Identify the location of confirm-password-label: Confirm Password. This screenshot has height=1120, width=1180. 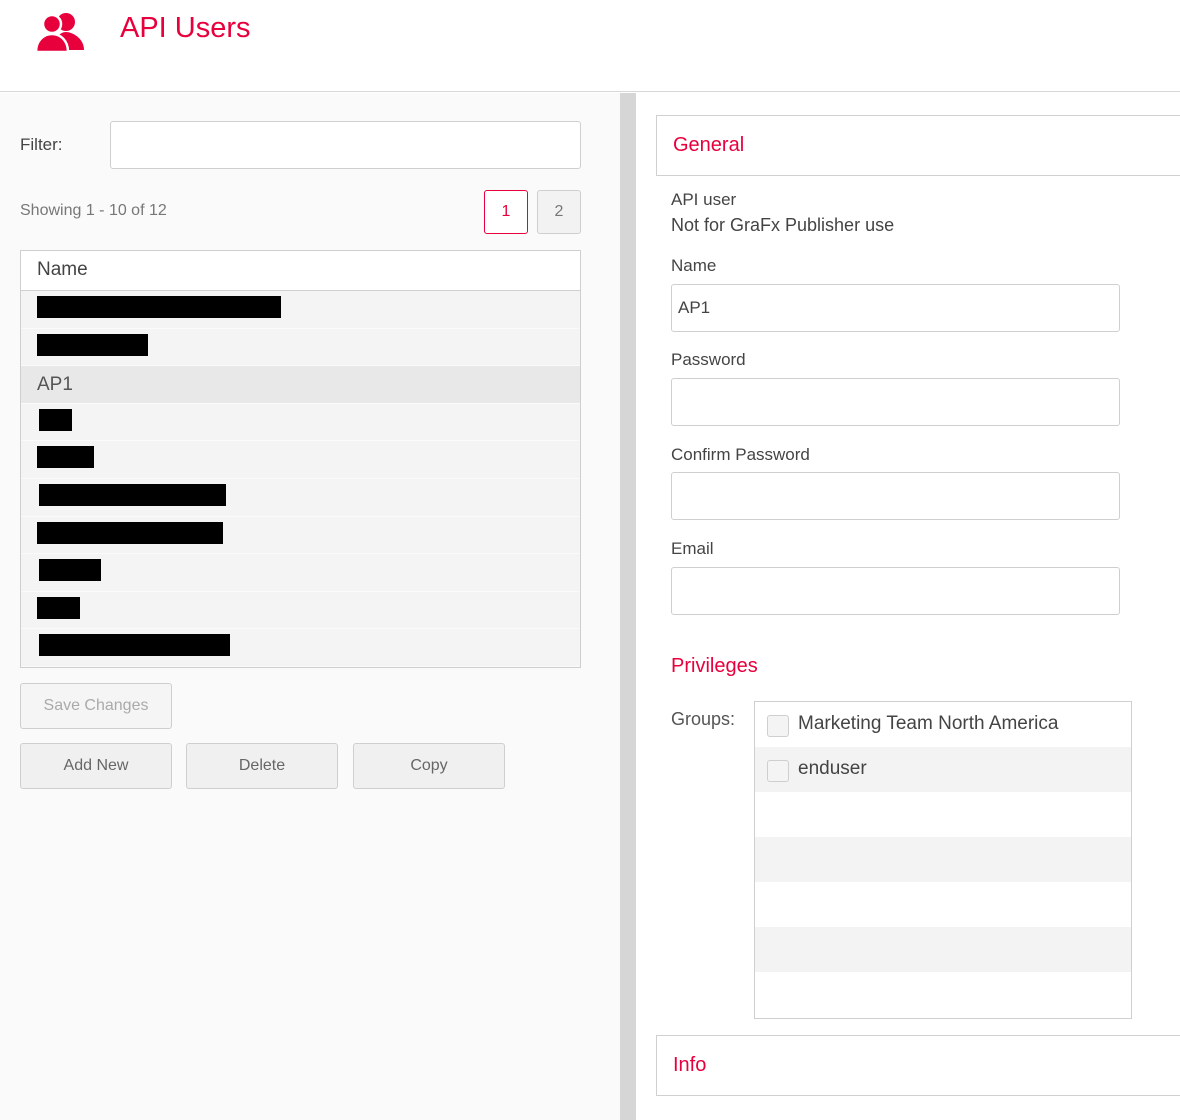
(740, 454).